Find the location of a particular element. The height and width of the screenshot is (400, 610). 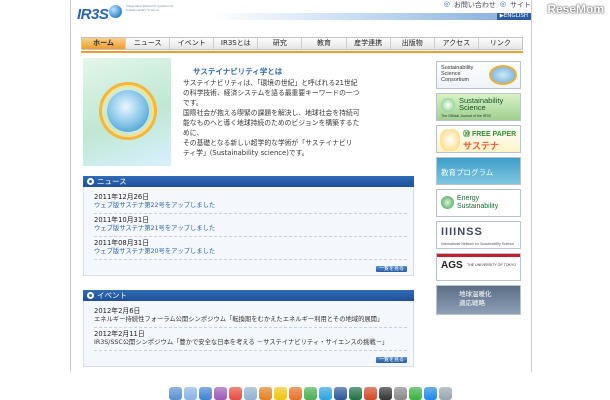

watermark: ReseMom is located at coordinates (575, 9).